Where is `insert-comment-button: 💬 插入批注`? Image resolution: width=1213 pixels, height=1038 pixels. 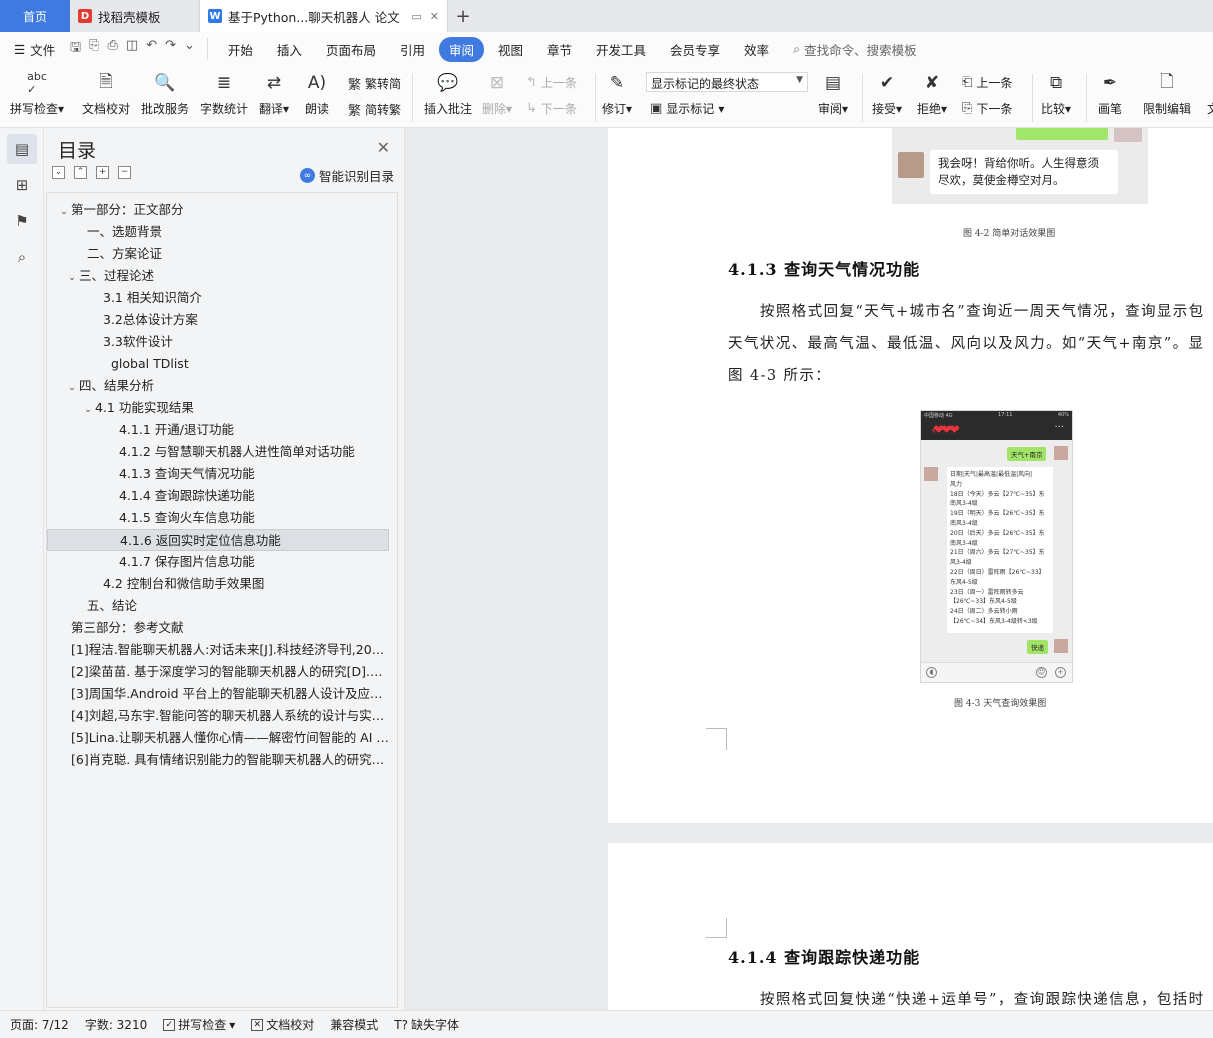
insert-comment-button: 💬 插入批注 is located at coordinates (448, 91).